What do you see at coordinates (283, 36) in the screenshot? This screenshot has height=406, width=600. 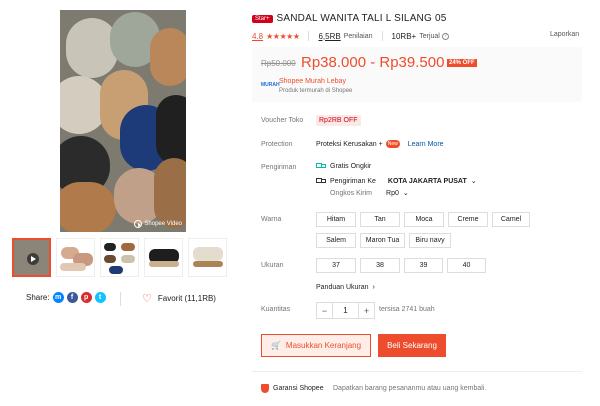 I see `rating-stars-icon: ★★★★★` at bounding box center [283, 36].